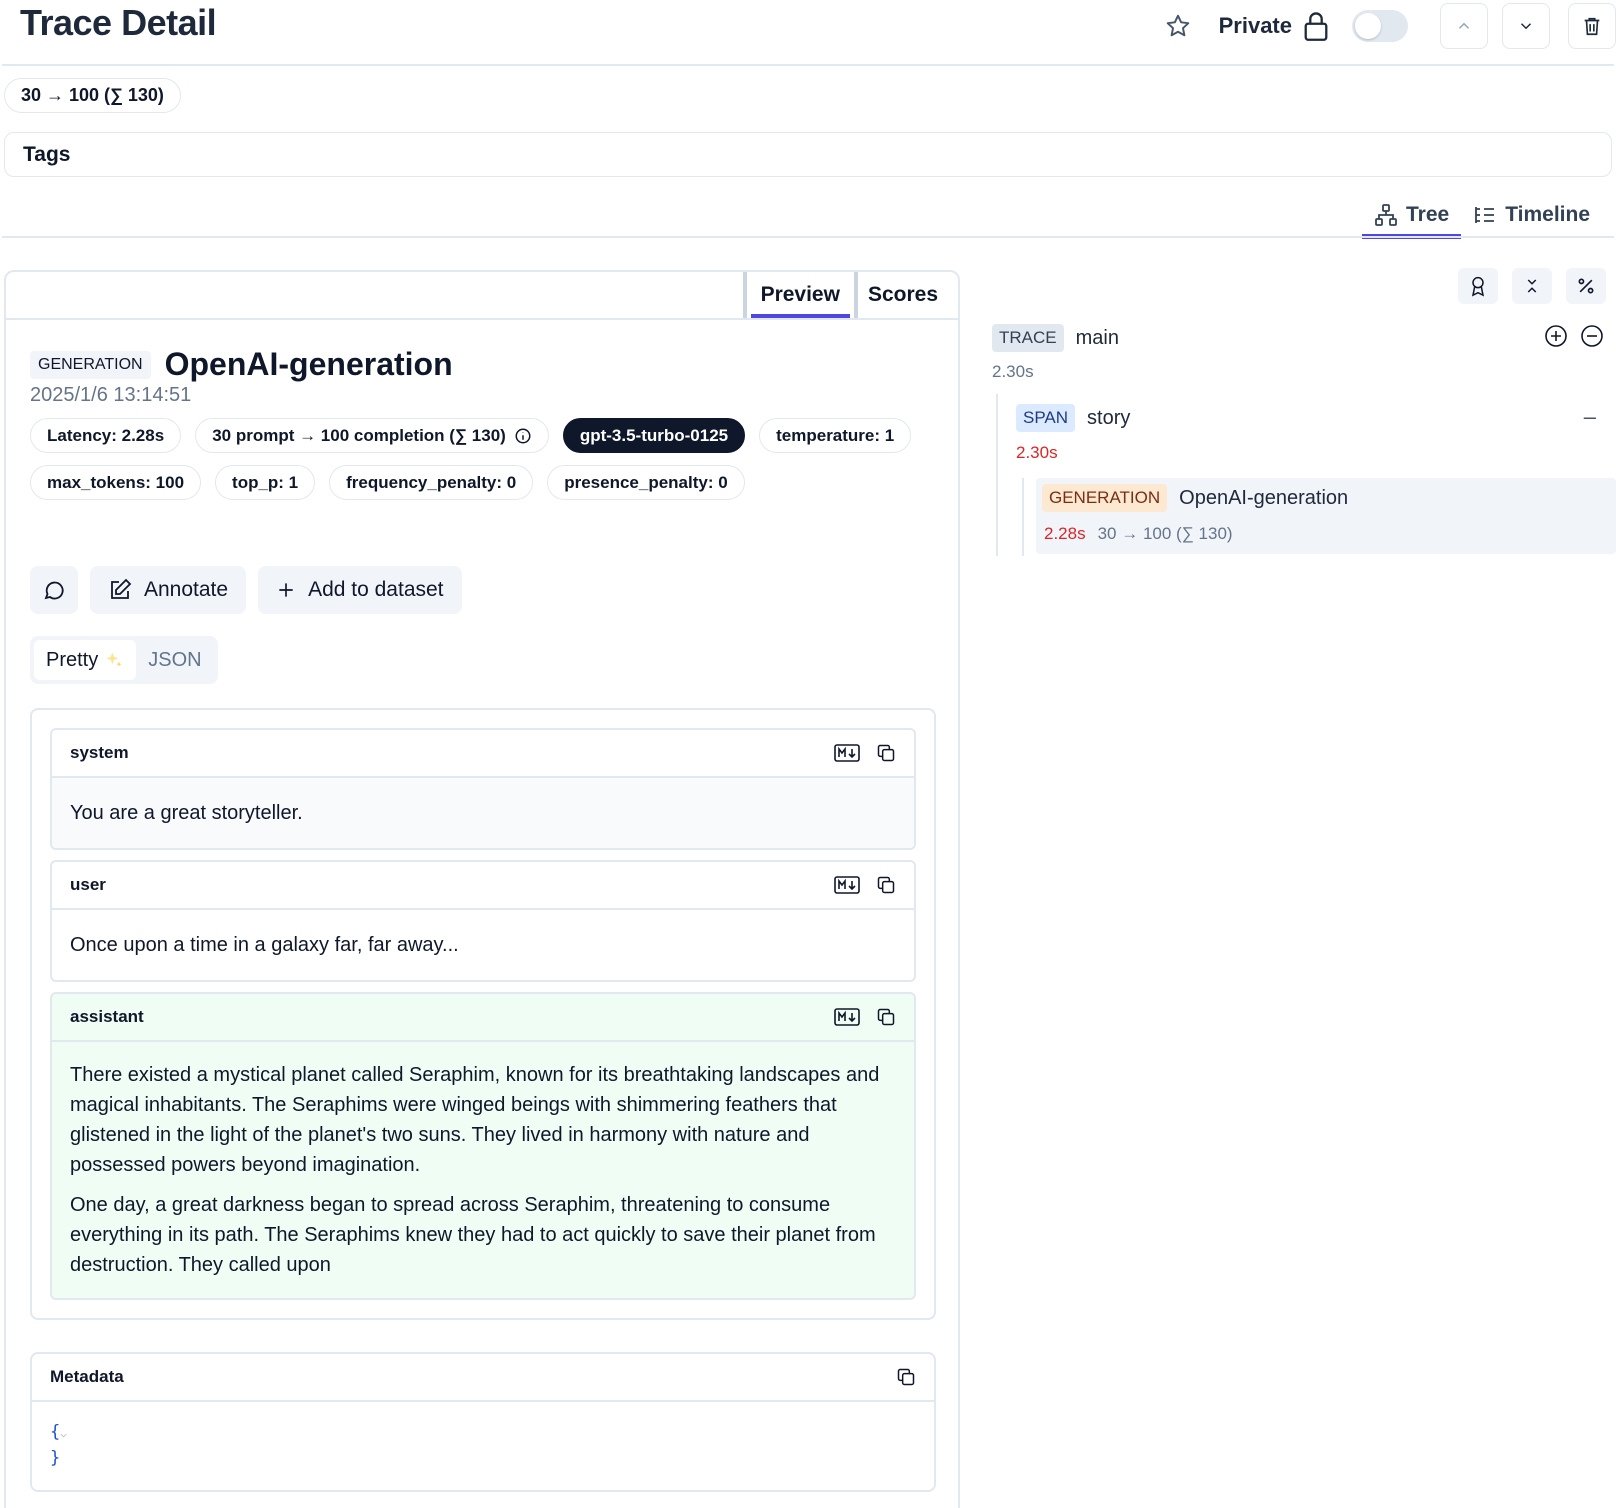 The image size is (1616, 1508). What do you see at coordinates (808, 154) in the screenshot?
I see `tags-box: Tags` at bounding box center [808, 154].